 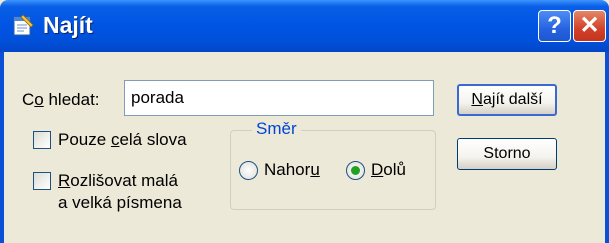 I want to click on window-frame-left, so click(x=2, y=147).